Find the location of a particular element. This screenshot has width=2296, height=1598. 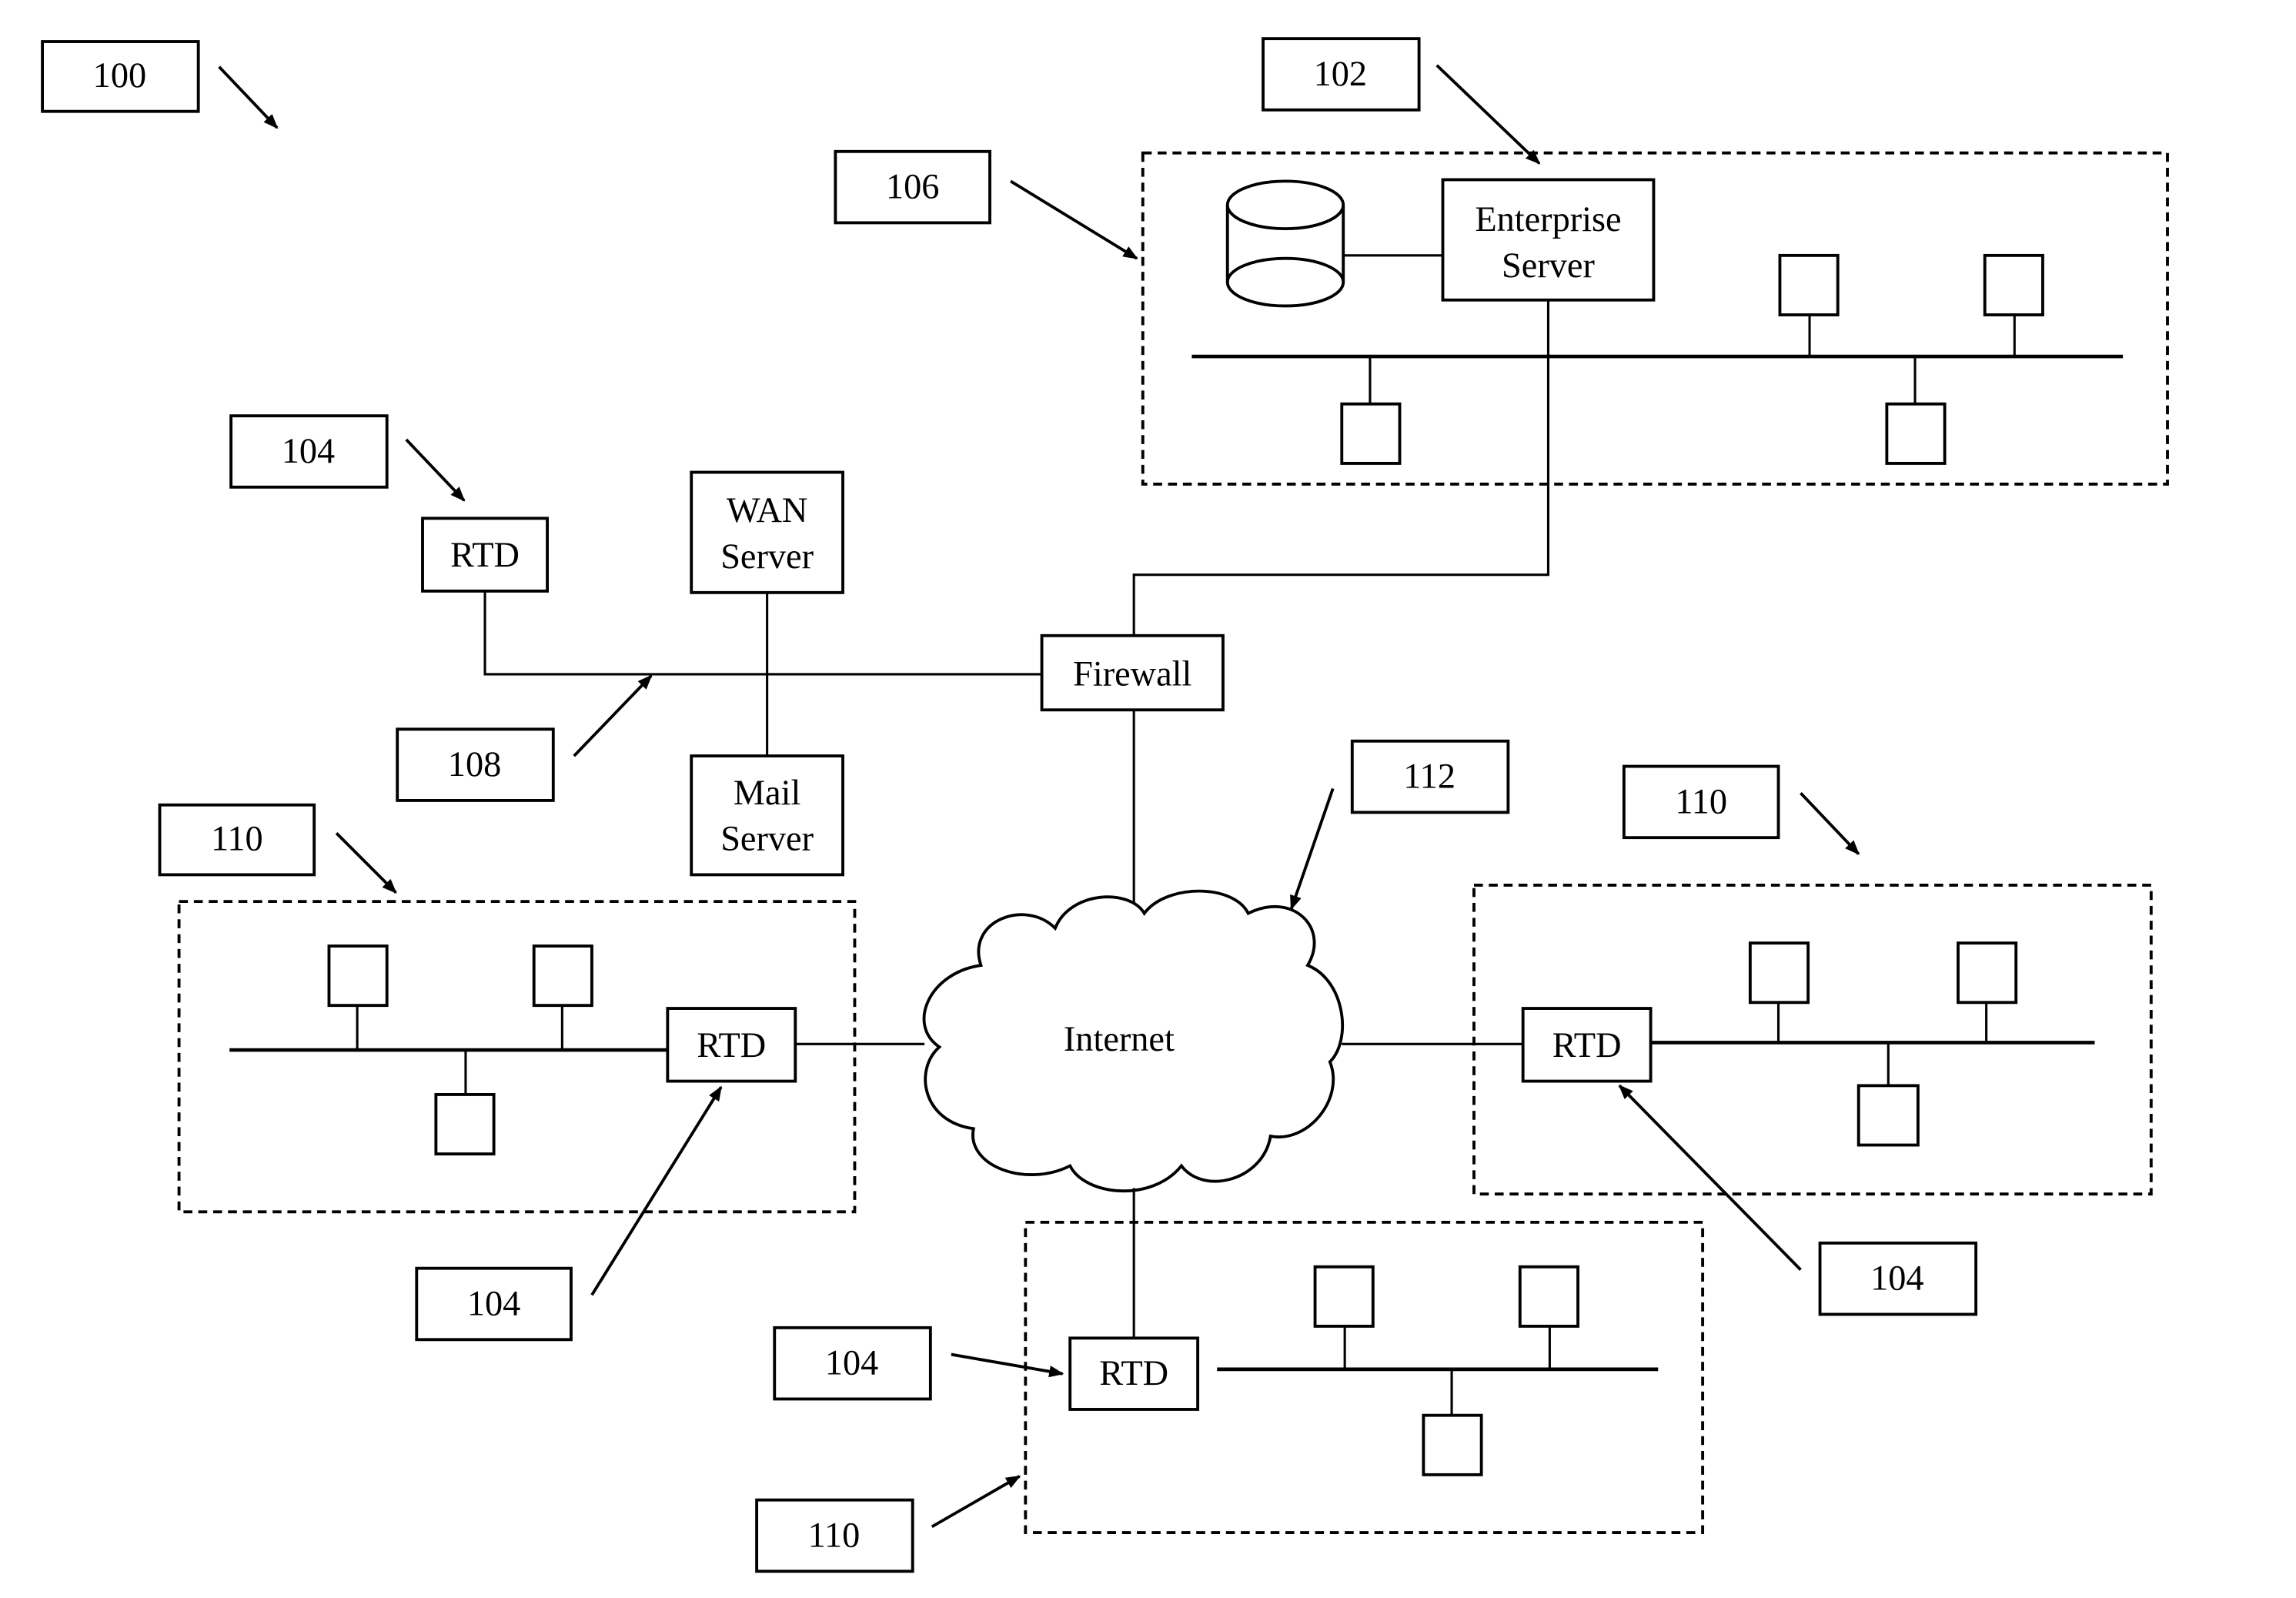

enterprise-server: Enterprise Server is located at coordinates (1548, 240).